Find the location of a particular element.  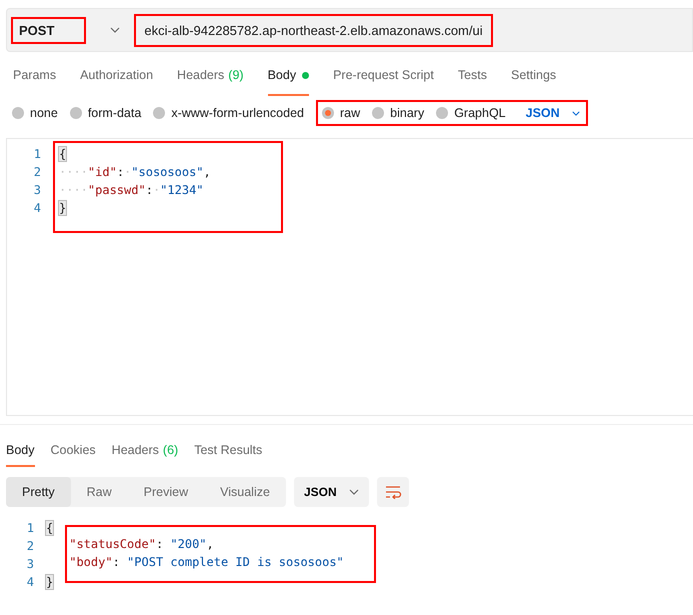

code-token: "1234" is located at coordinates (182, 190).